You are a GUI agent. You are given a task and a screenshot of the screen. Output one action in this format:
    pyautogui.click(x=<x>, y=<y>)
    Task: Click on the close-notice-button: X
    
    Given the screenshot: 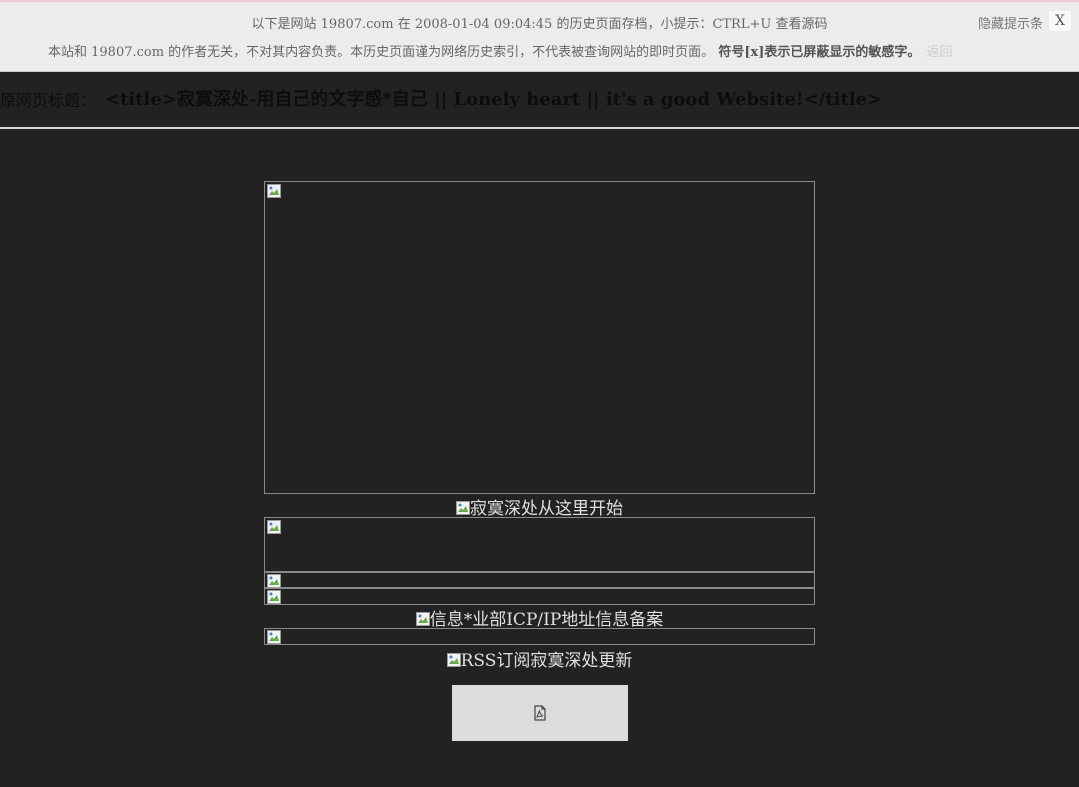 What is the action you would take?
    pyautogui.click(x=1060, y=21)
    